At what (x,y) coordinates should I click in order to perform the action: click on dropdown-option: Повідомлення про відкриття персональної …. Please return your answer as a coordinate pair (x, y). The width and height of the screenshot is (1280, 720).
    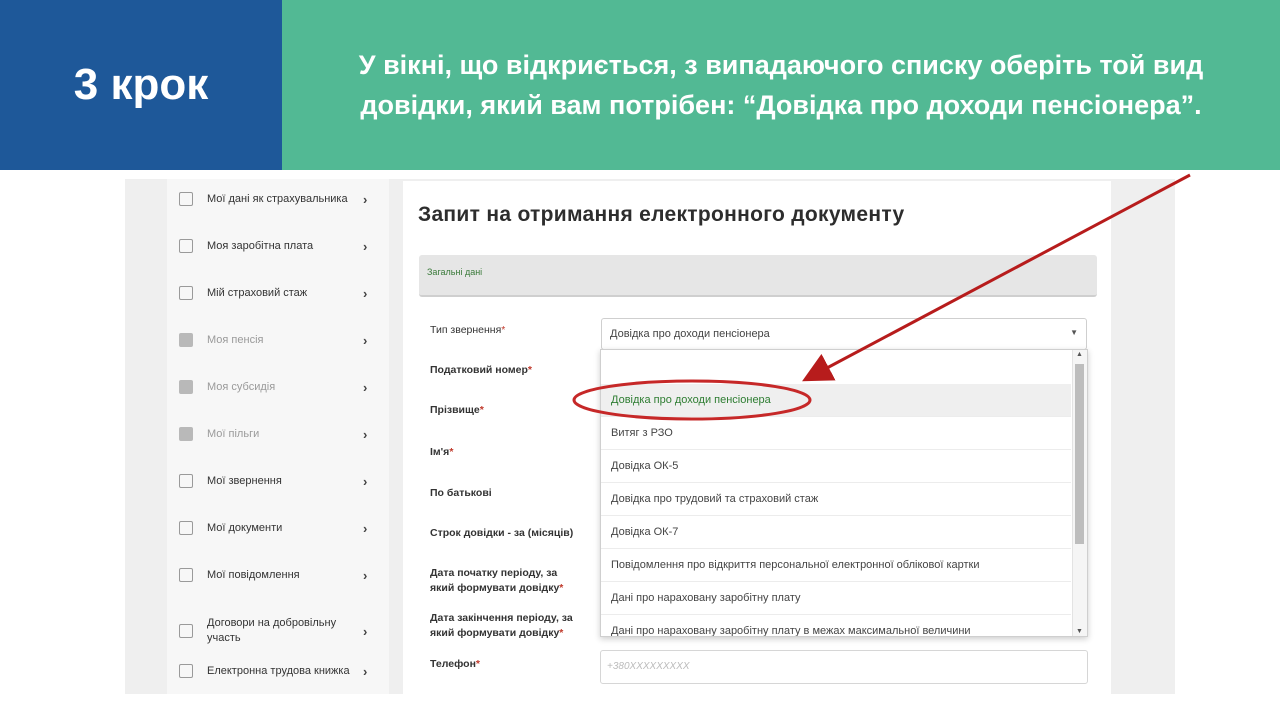
    Looking at the image, I should click on (836, 565).